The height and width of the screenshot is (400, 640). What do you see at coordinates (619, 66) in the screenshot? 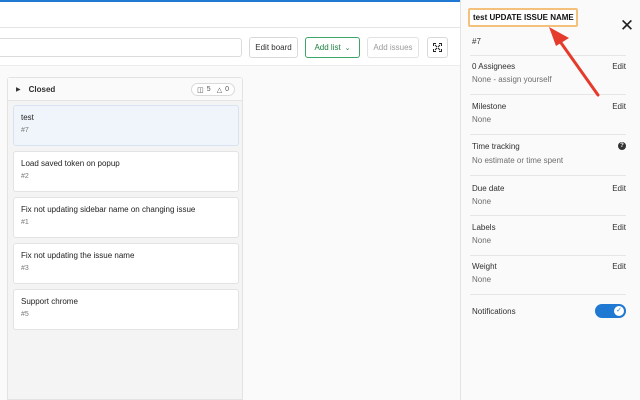
I see `assignees-edit-link: Edit` at bounding box center [619, 66].